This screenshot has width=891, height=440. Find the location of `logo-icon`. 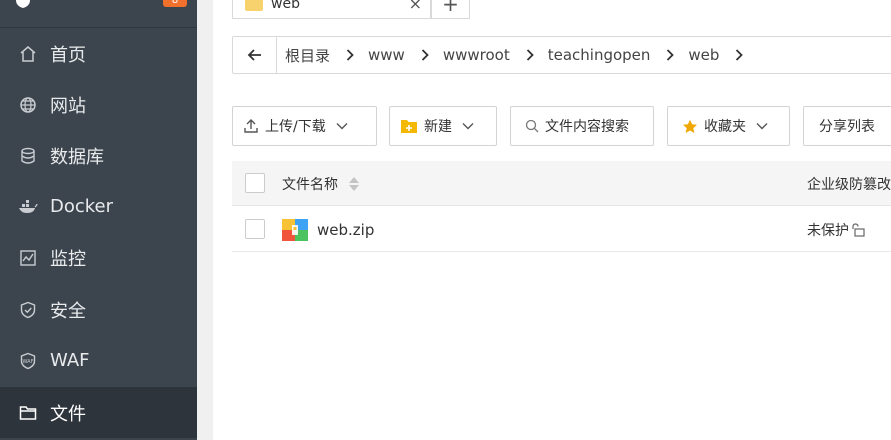

logo-icon is located at coordinates (23, 4).